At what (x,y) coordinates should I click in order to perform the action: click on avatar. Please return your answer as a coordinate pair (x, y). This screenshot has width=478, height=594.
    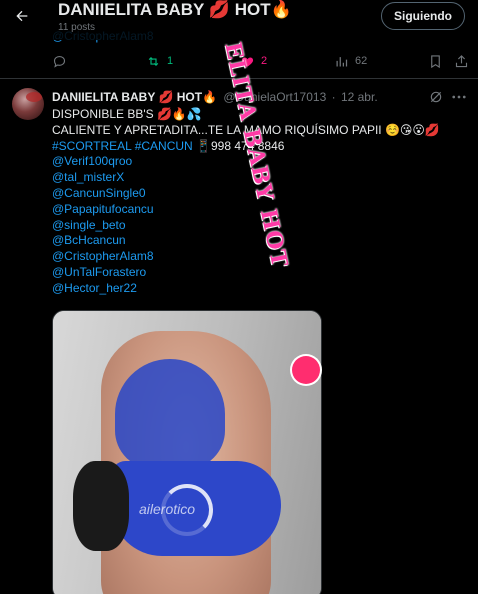
    Looking at the image, I should click on (28, 104).